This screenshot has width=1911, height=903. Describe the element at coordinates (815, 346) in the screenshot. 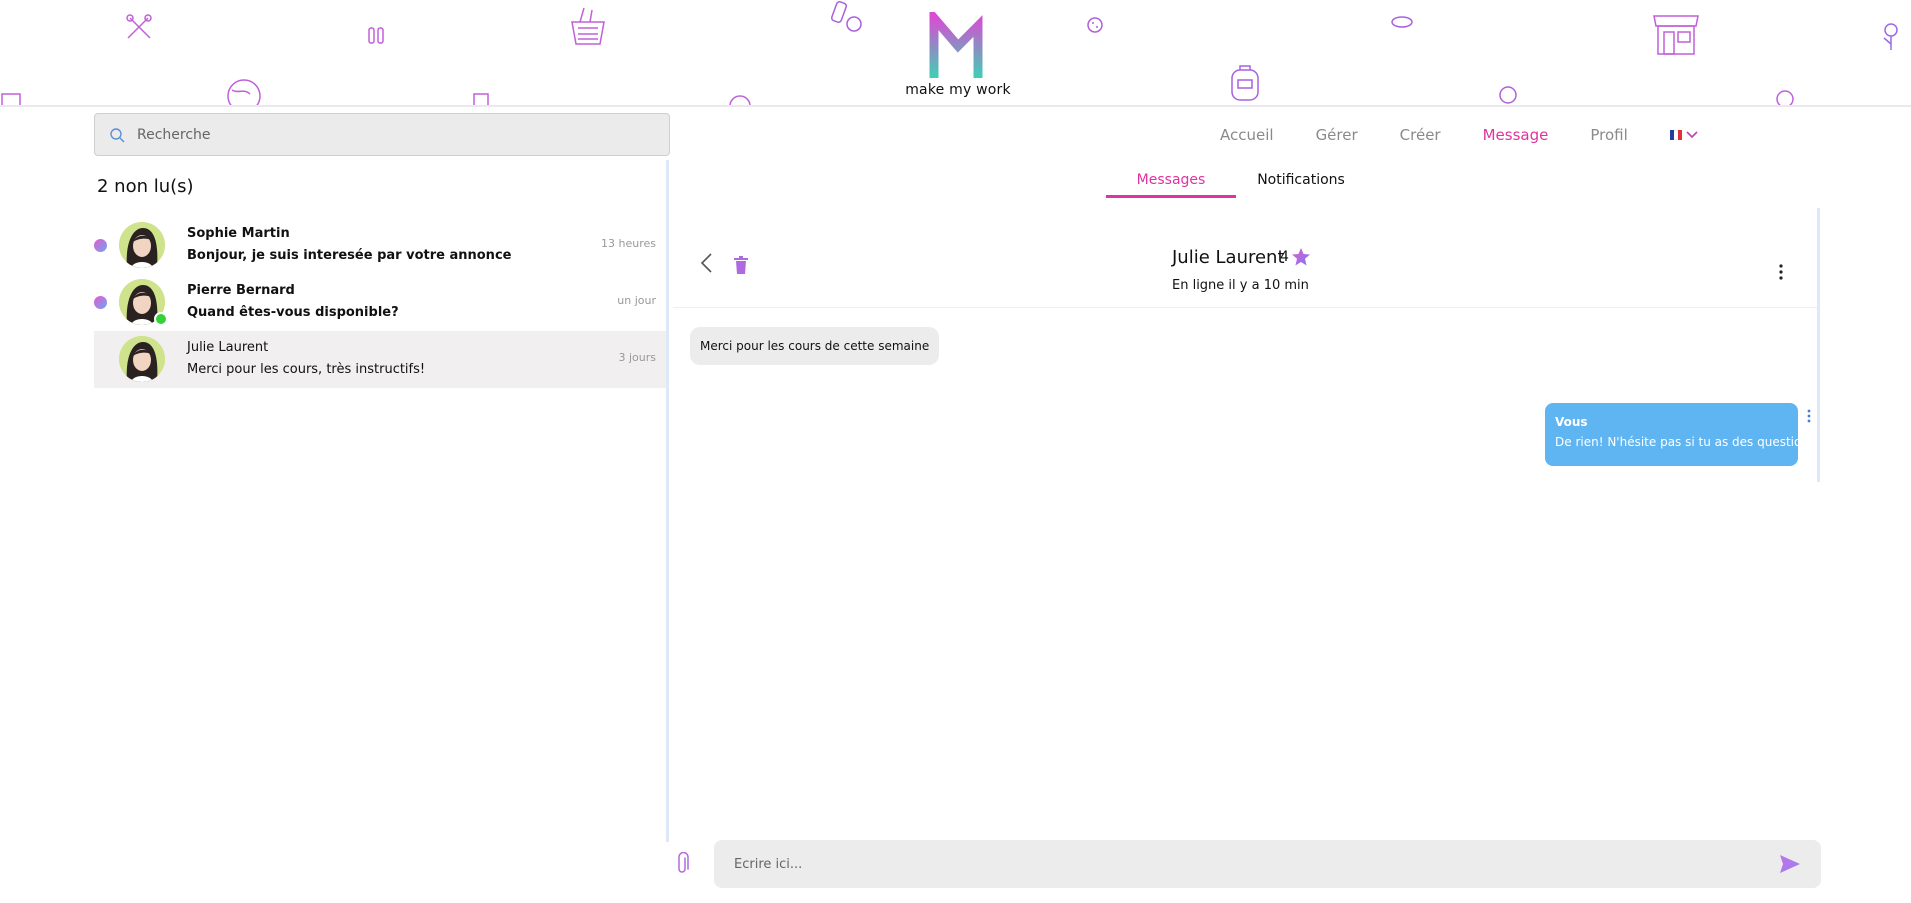

I see `incoming-message: Merci pour les cours de cette semaine` at that location.